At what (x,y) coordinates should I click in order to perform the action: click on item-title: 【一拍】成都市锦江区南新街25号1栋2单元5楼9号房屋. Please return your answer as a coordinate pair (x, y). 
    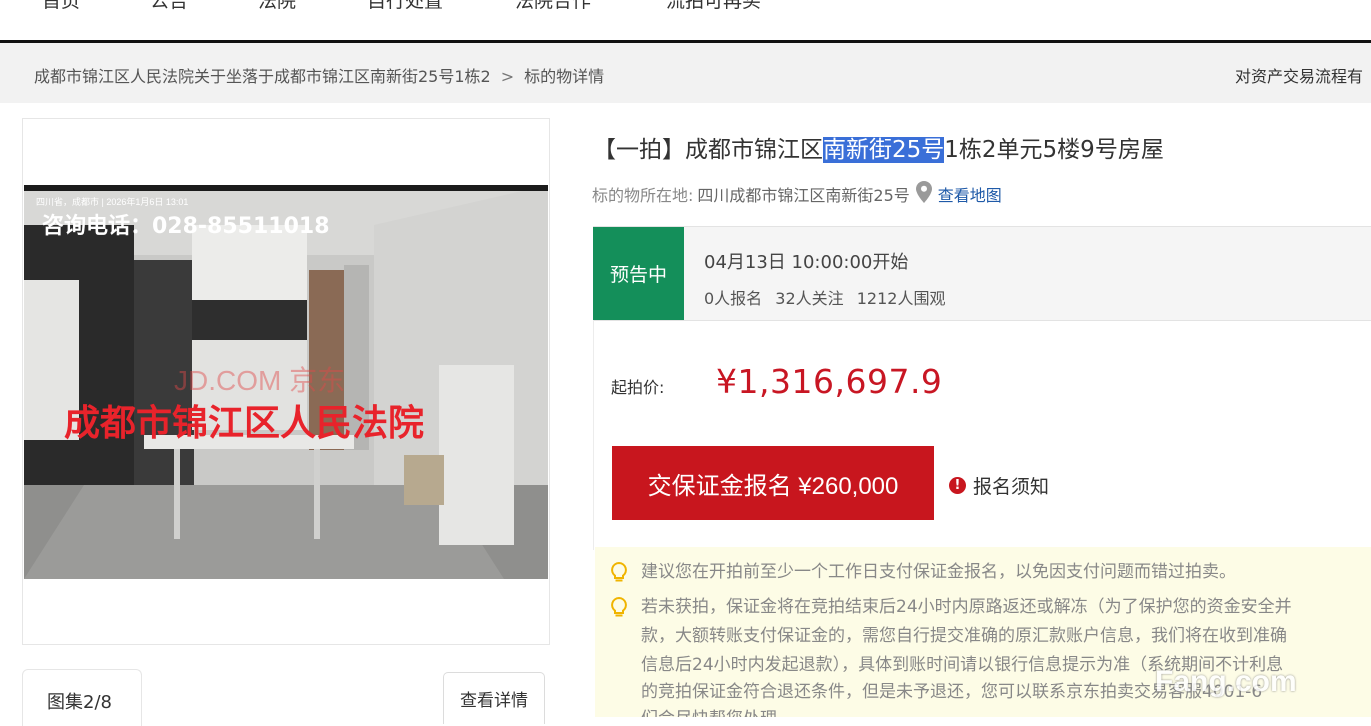
    Looking at the image, I should click on (878, 147).